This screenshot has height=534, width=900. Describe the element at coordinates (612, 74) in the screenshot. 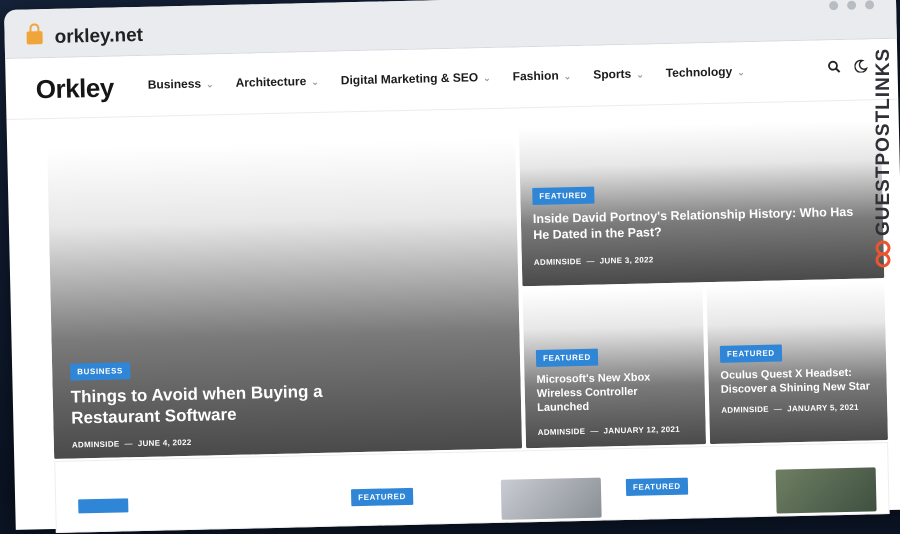

I see `menu-item-label: Sports` at that location.